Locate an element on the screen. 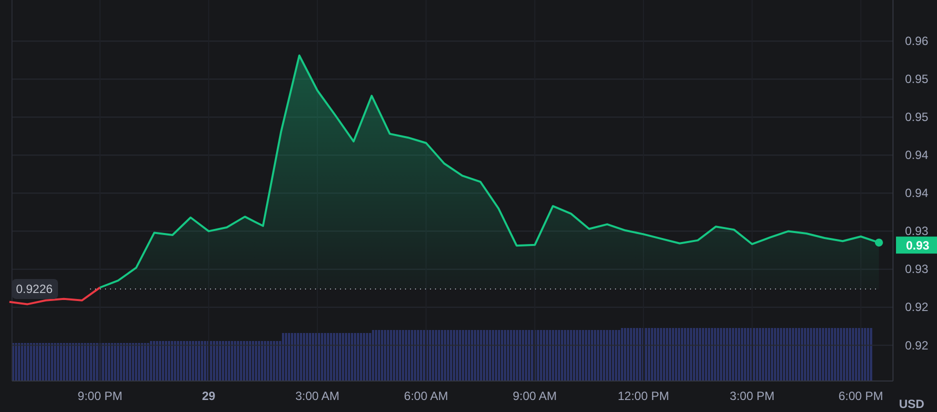 The width and height of the screenshot is (937, 412). currency-label: USD is located at coordinates (911, 404).